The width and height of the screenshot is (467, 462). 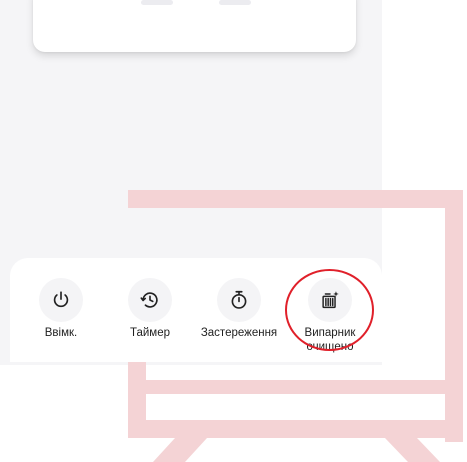 What do you see at coordinates (61, 333) in the screenshot?
I see `power-label: Ввімк.` at bounding box center [61, 333].